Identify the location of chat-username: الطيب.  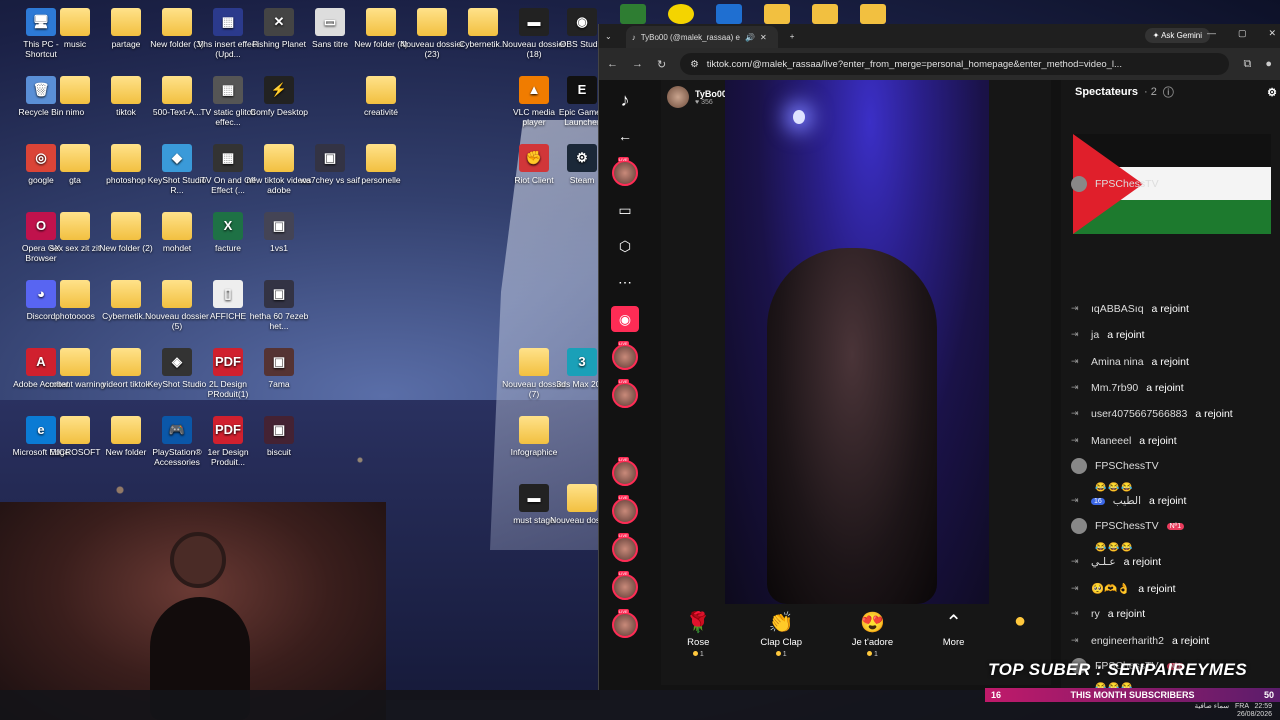
(1127, 501).